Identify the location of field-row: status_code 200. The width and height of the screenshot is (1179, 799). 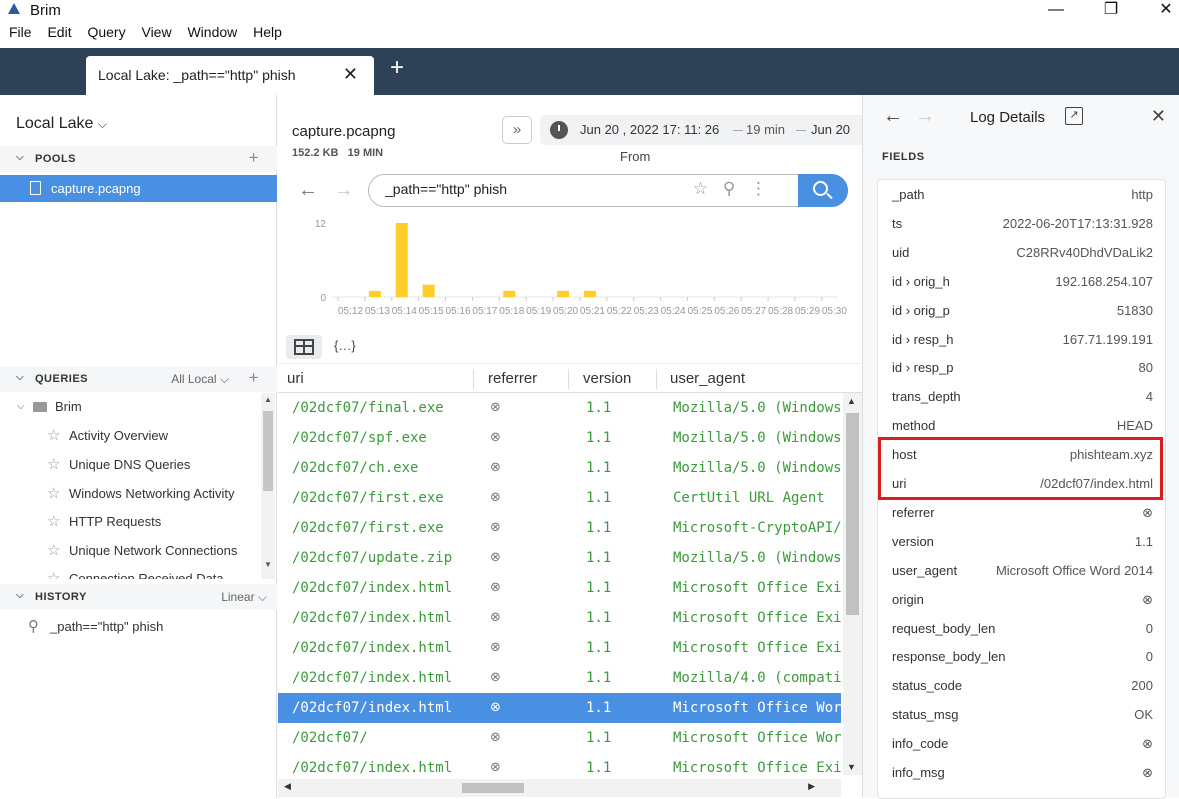
(1021, 686).